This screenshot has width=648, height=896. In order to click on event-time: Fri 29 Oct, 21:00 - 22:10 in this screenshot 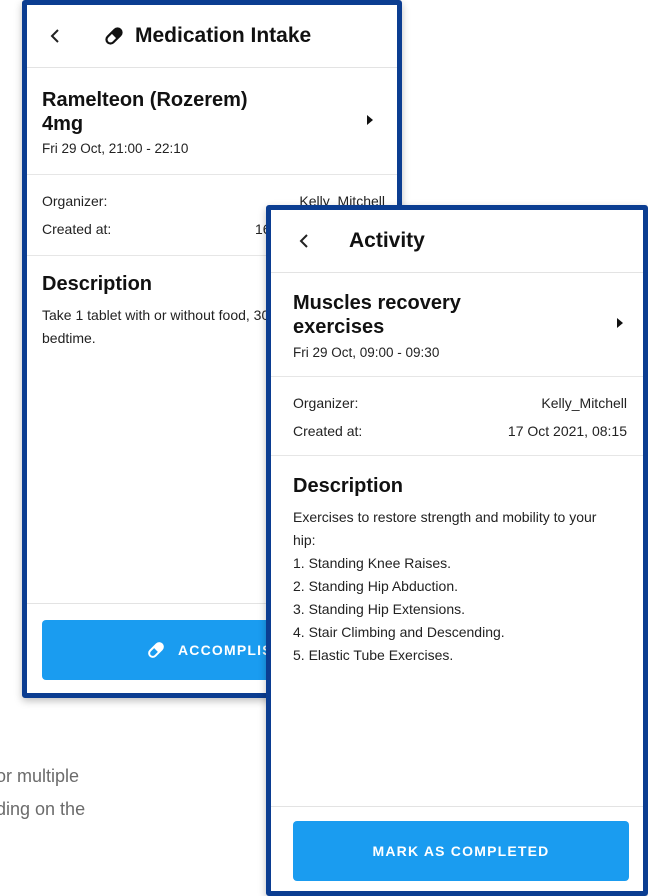, I will do `click(115, 148)`.